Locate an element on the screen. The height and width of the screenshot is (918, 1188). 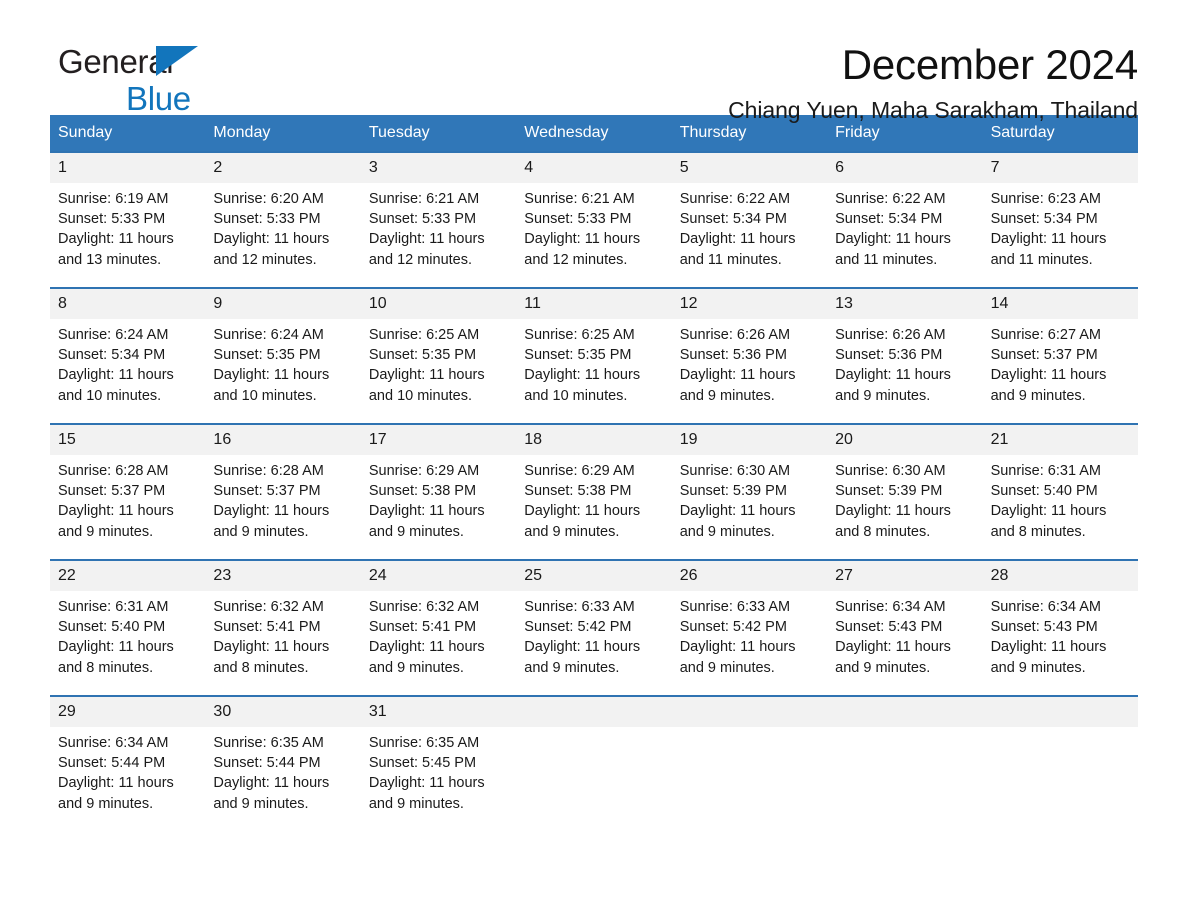
day-number: 9 is located at coordinates (282, 304).